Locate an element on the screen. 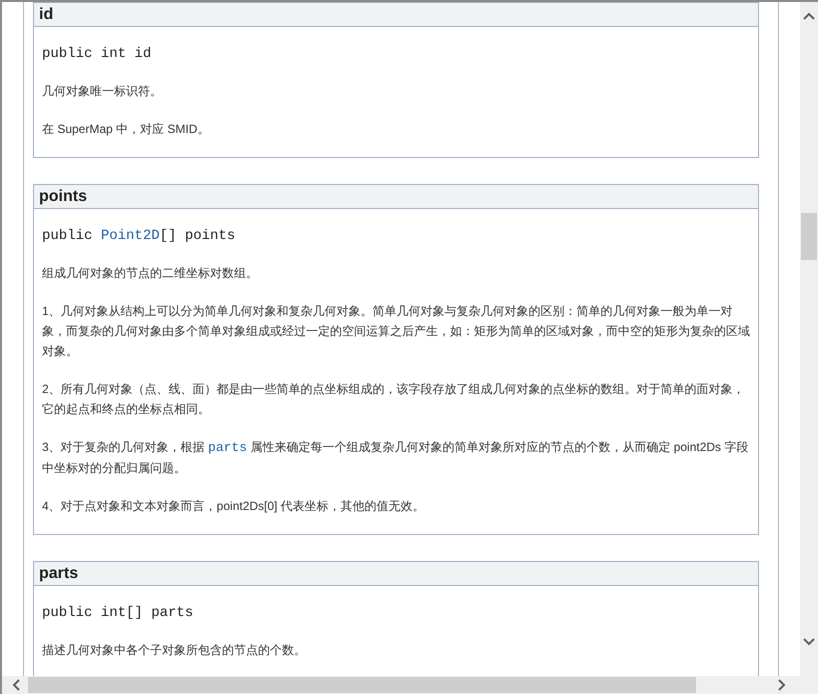 The image size is (818, 694). member-heading: parts is located at coordinates (396, 574).